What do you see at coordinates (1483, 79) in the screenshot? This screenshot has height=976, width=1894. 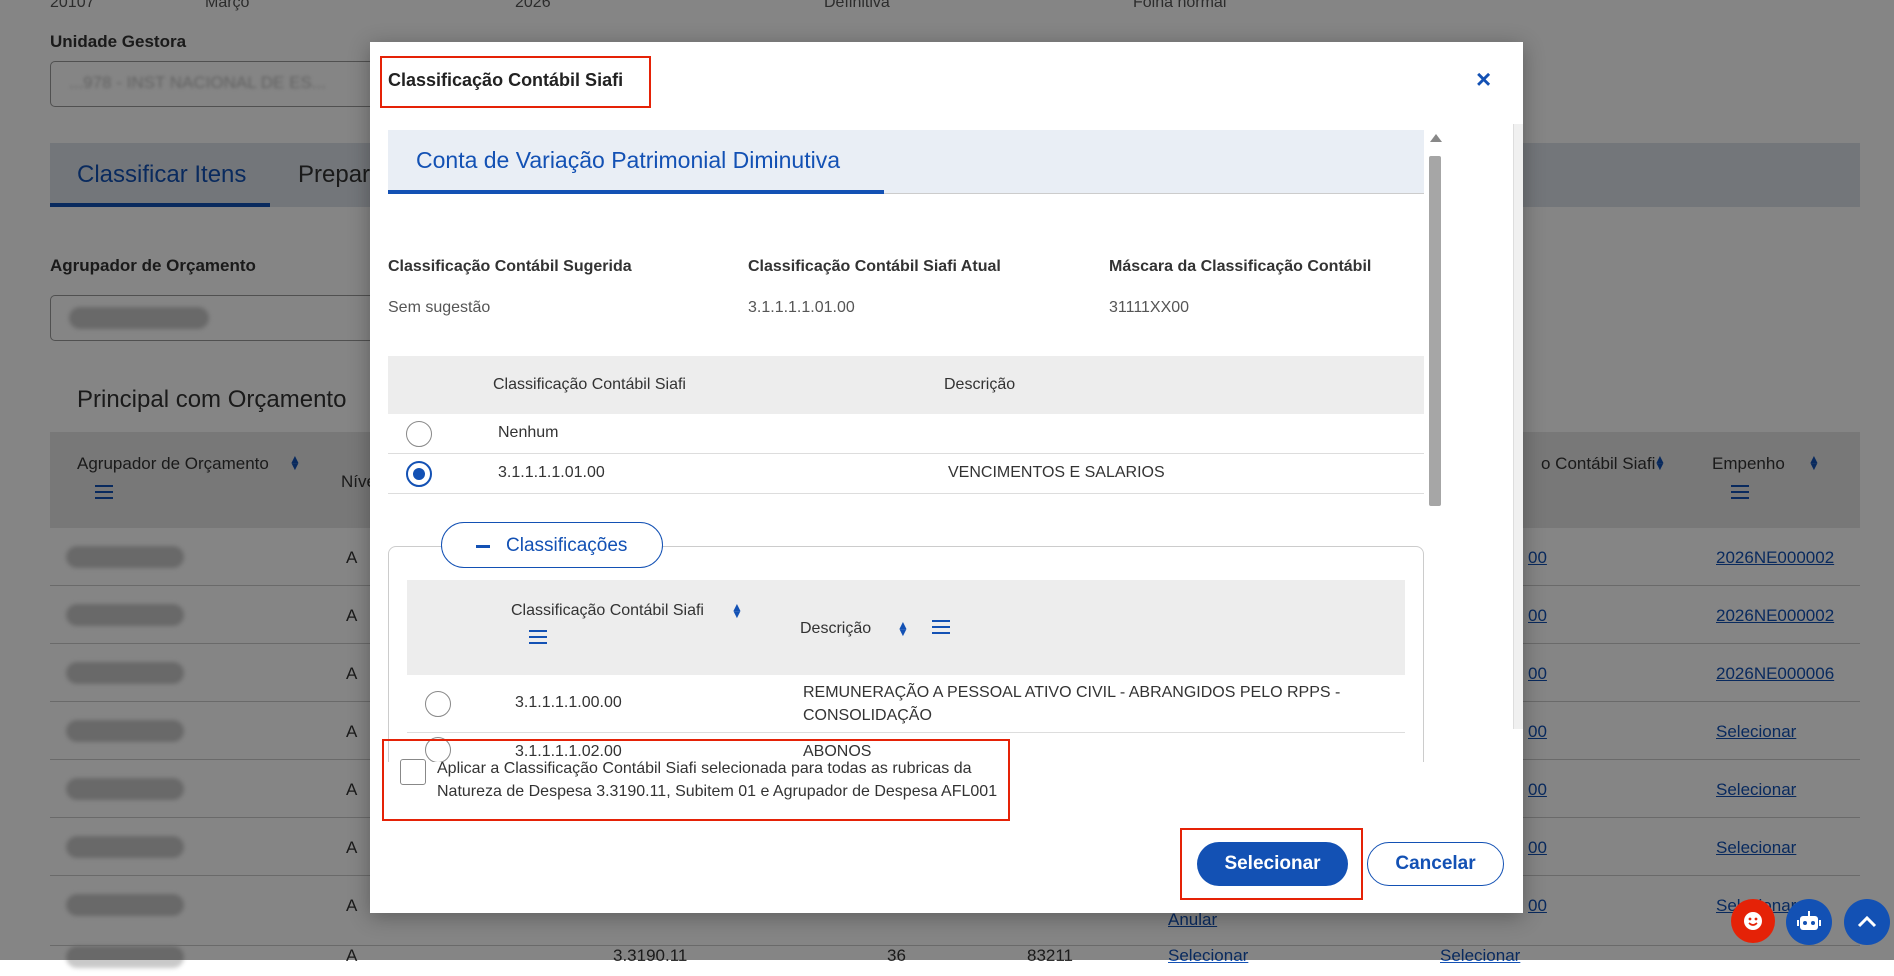 I see `close-icon: ×` at bounding box center [1483, 79].